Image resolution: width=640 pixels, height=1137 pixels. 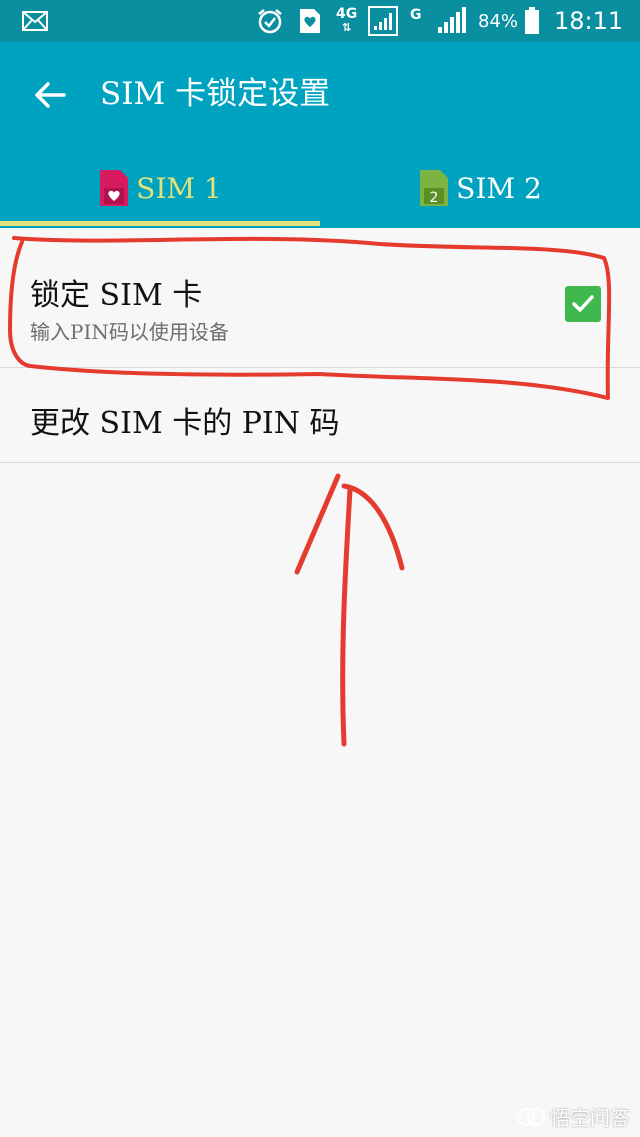 What do you see at coordinates (35, 21) in the screenshot?
I see `mail-icon` at bounding box center [35, 21].